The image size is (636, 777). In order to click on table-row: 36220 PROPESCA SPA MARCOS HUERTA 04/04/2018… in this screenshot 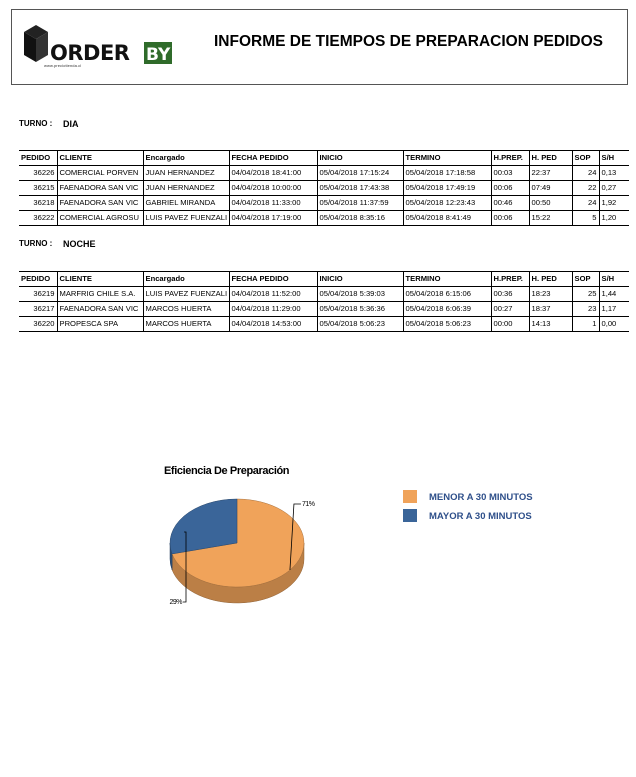, I will do `click(324, 324)`.